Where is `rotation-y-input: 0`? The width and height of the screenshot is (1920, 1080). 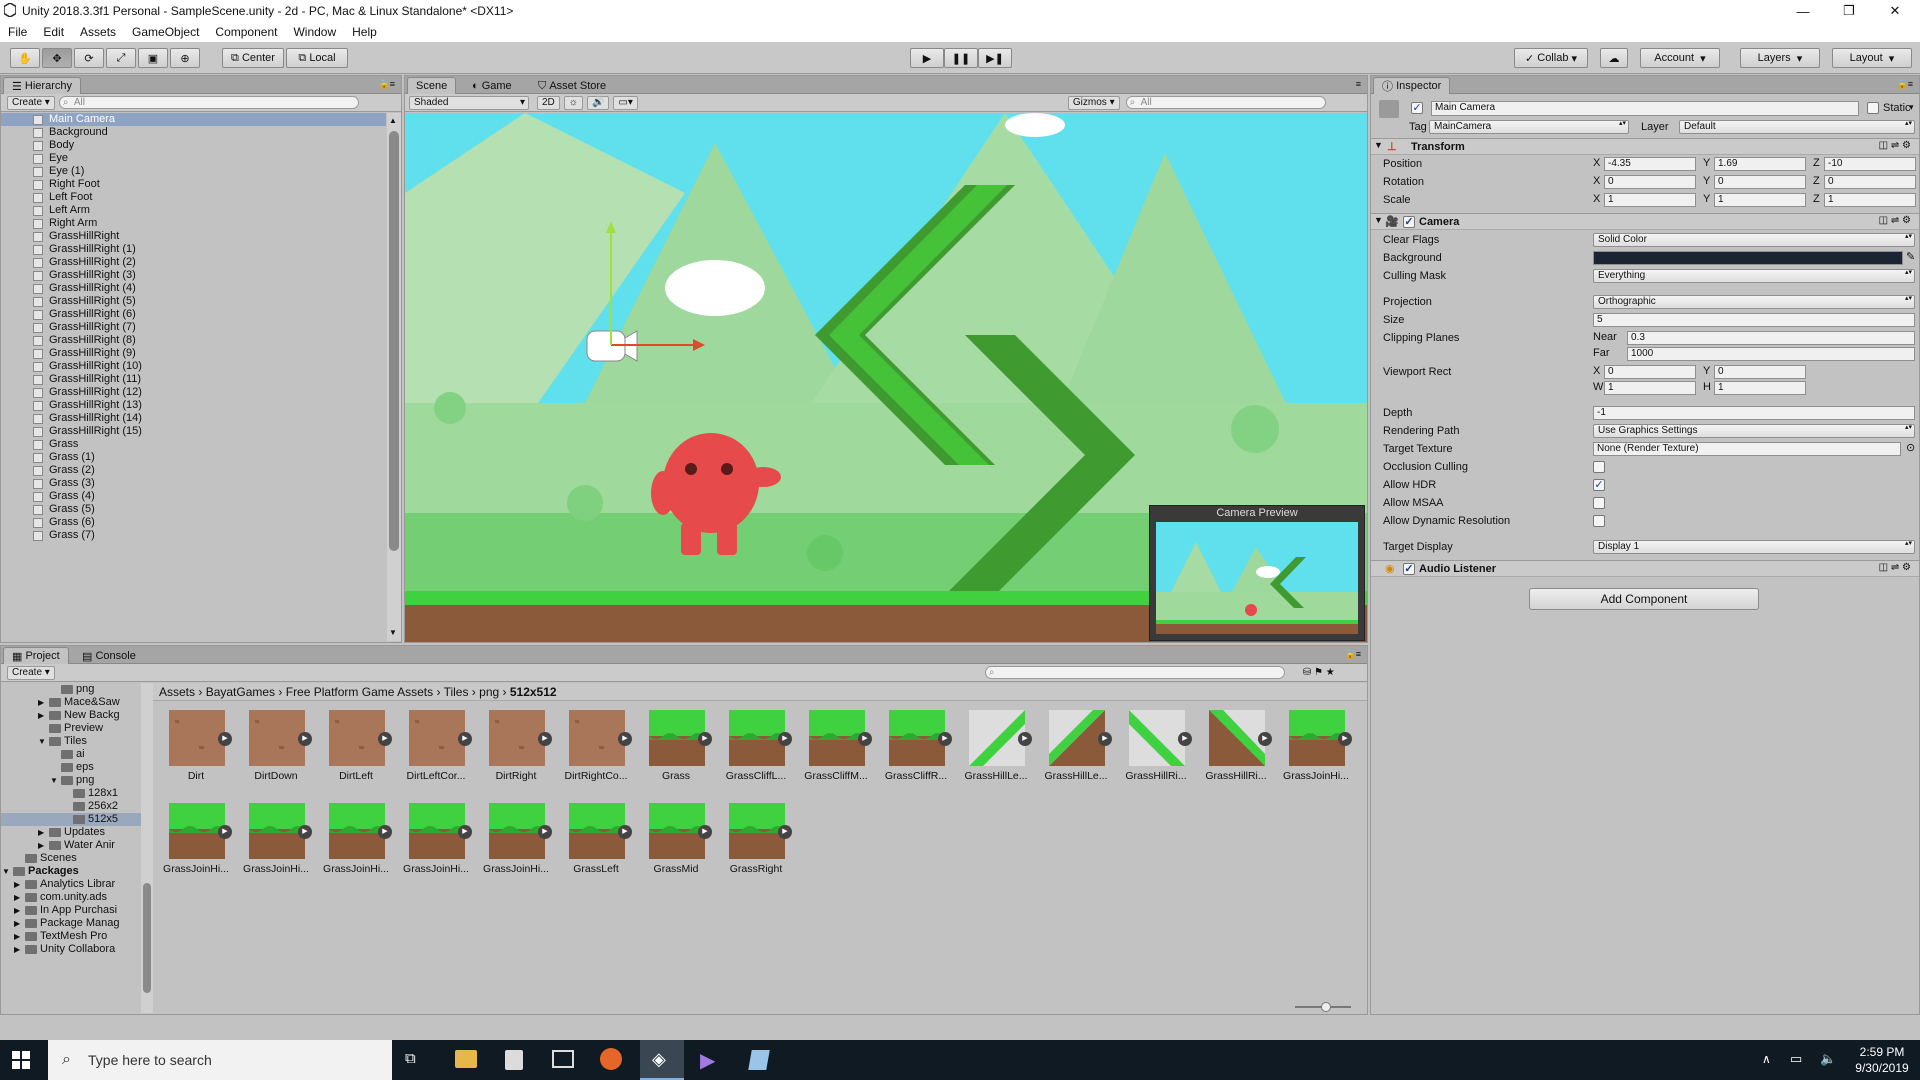 rotation-y-input: 0 is located at coordinates (1760, 182).